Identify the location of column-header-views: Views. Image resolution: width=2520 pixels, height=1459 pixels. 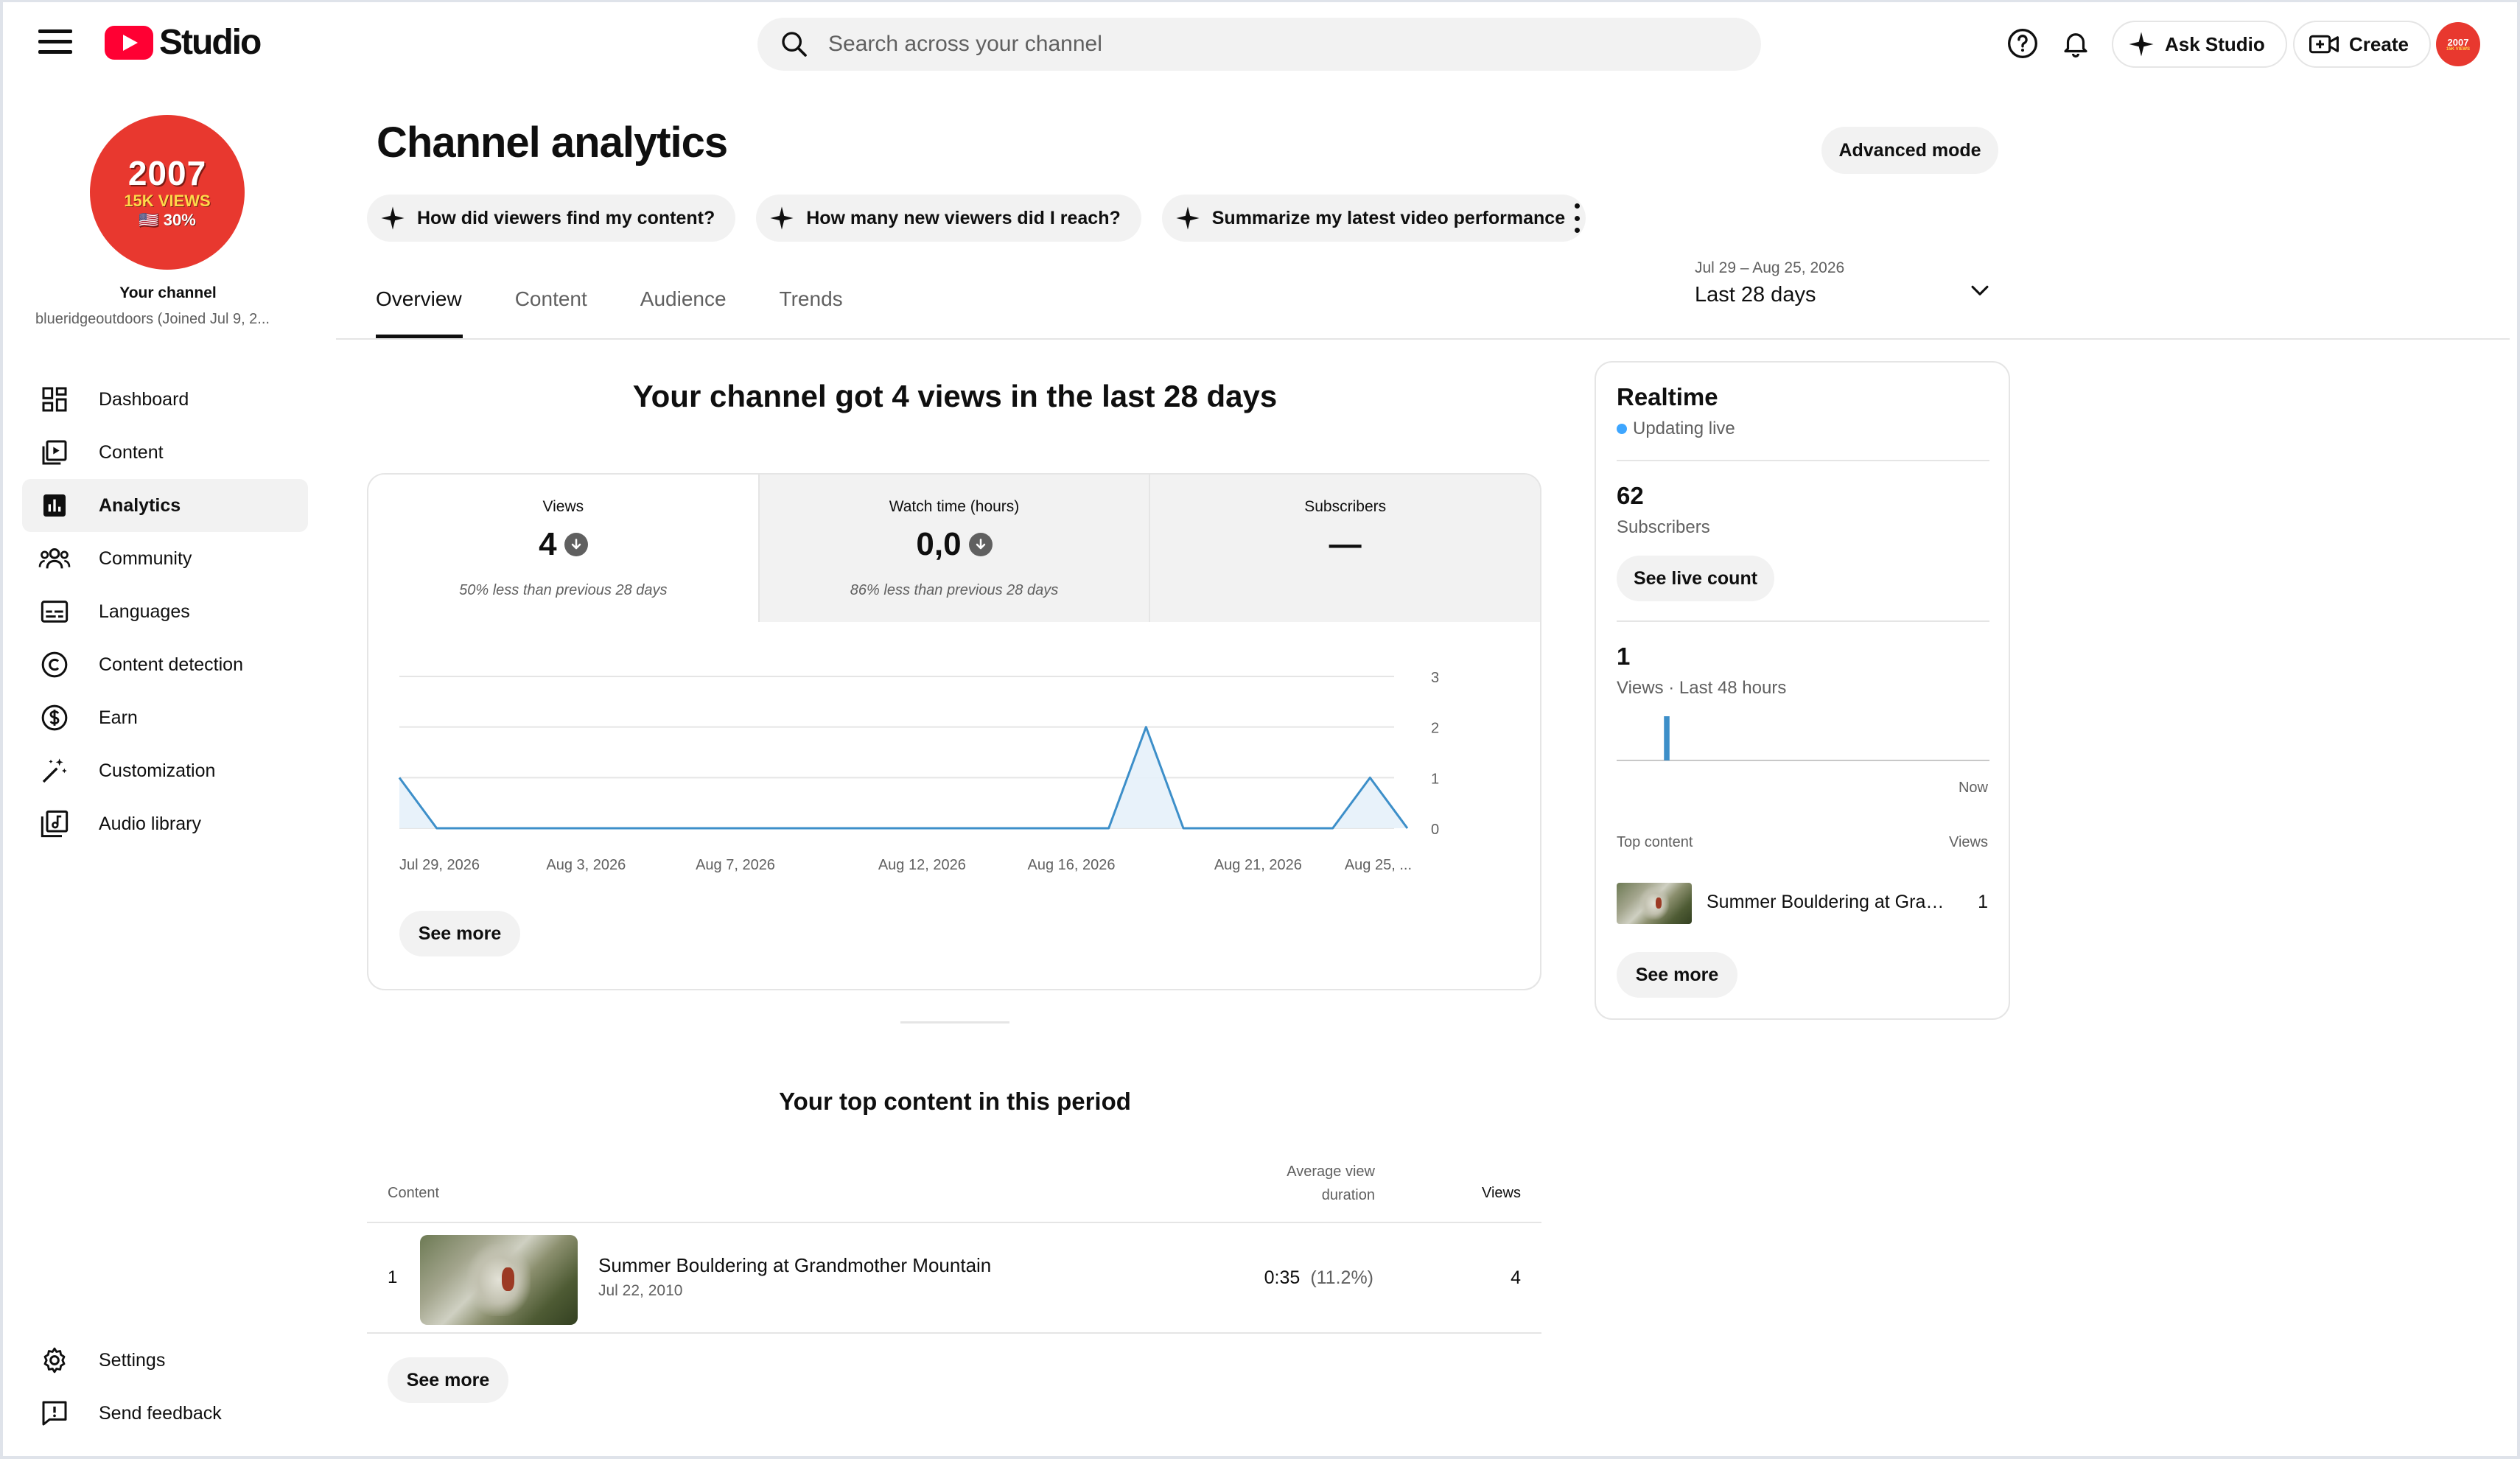
(1482, 1193).